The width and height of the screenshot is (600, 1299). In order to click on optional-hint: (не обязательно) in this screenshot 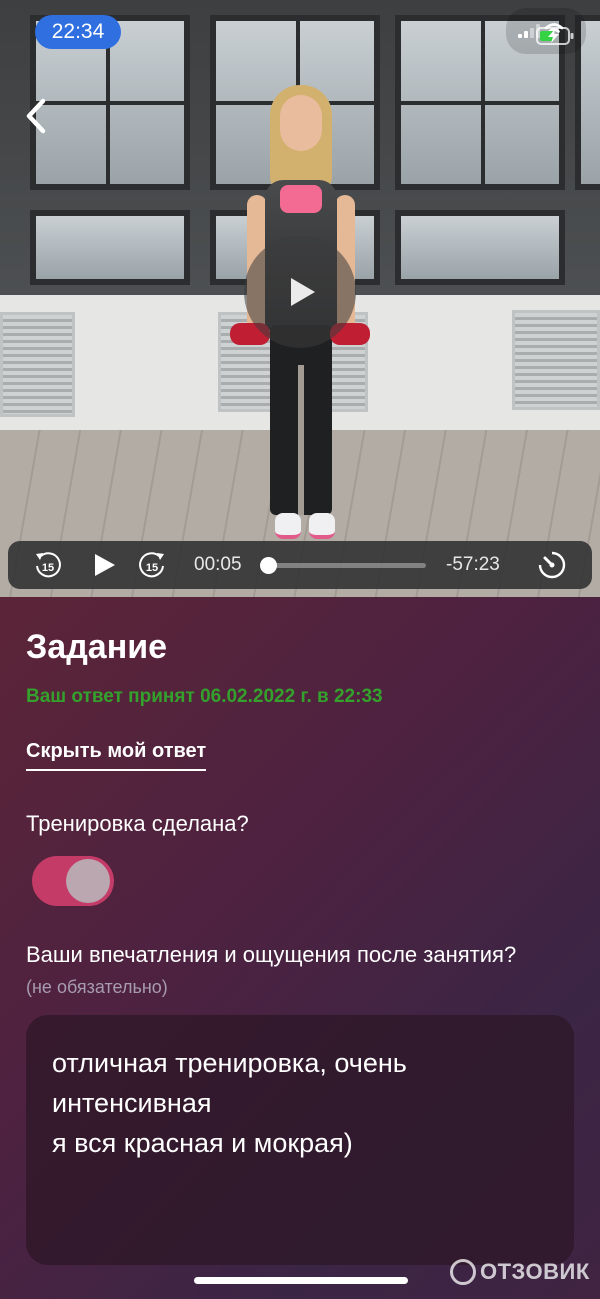, I will do `click(97, 987)`.